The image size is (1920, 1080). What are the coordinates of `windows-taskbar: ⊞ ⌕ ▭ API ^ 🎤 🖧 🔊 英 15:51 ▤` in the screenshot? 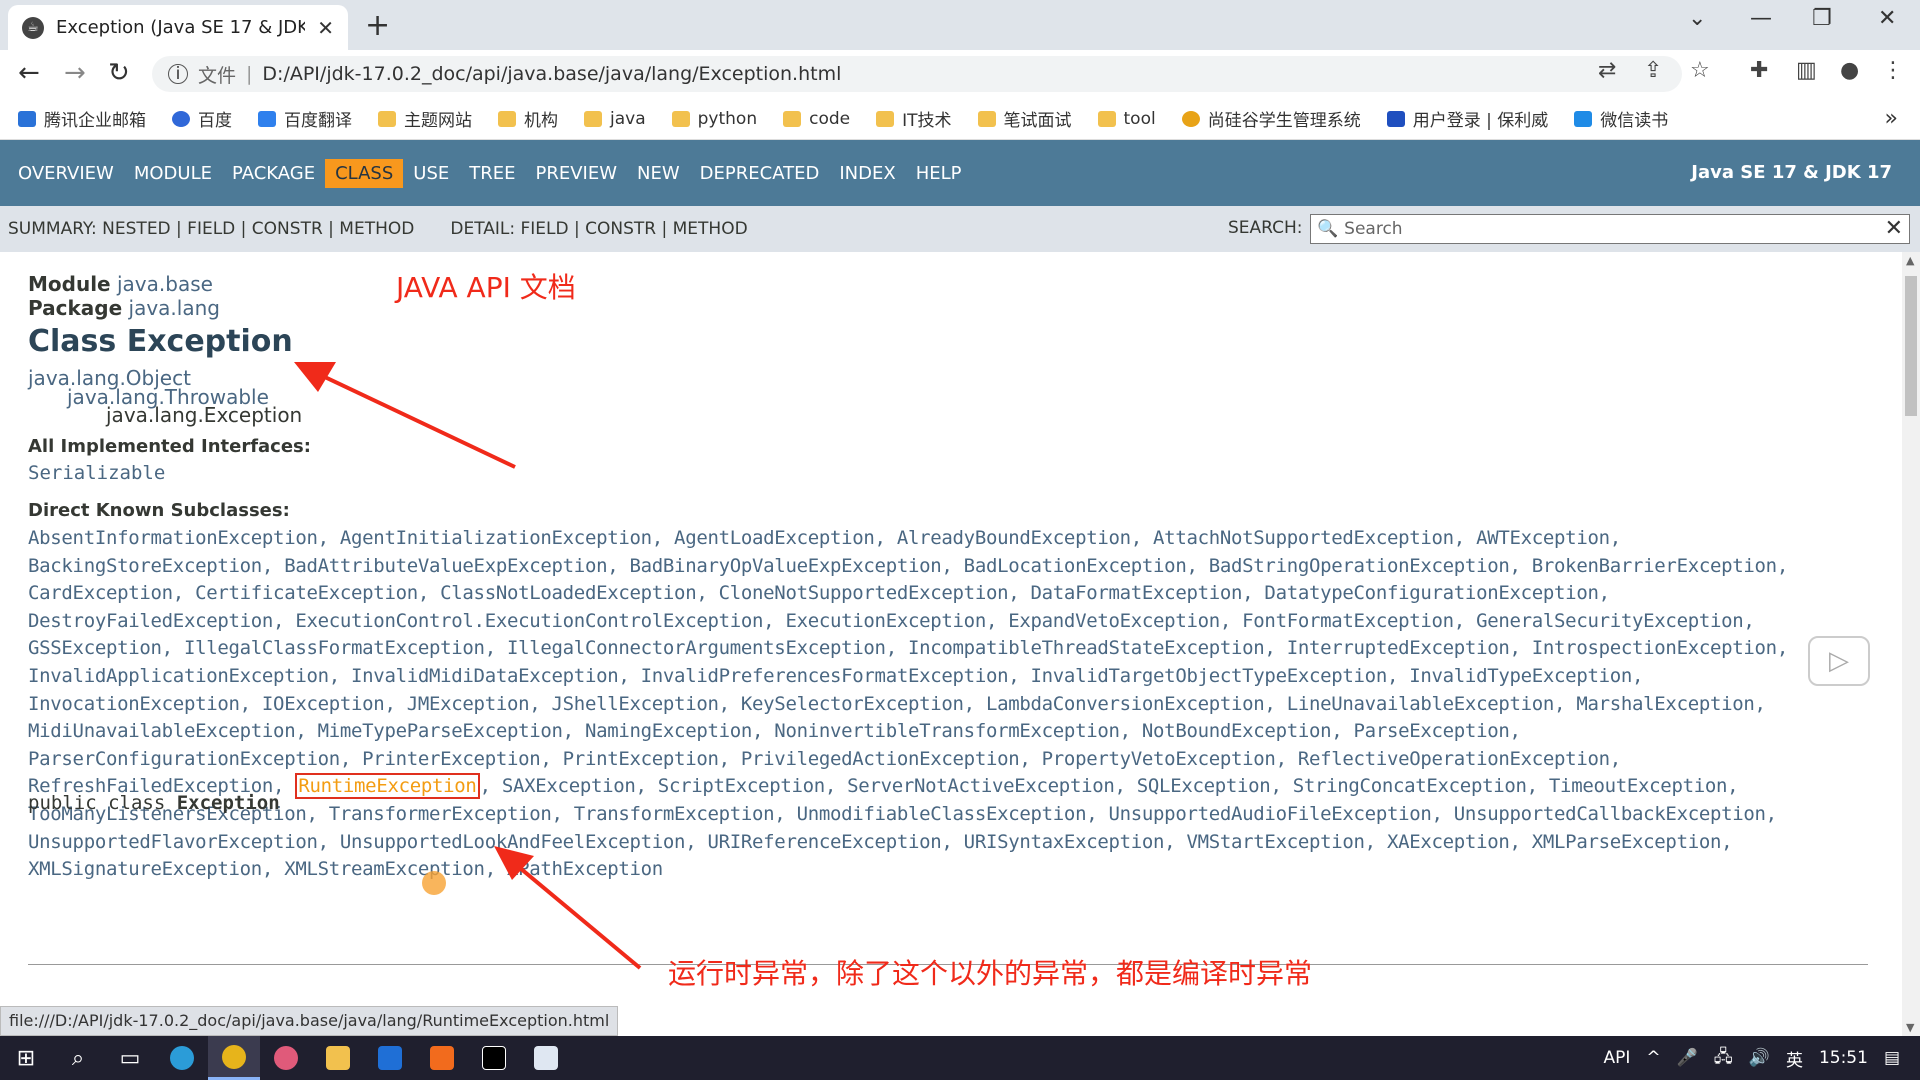 It's located at (960, 1058).